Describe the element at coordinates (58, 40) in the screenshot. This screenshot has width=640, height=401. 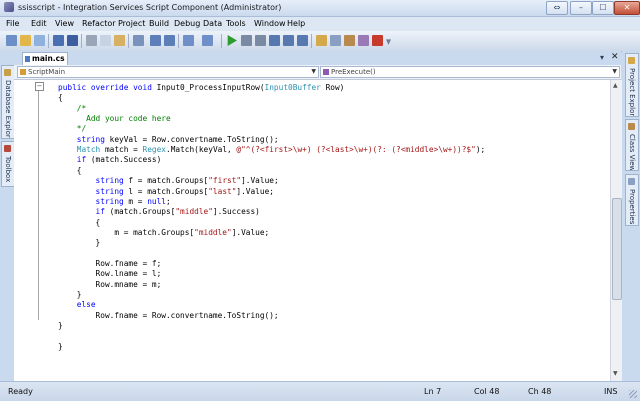
I see `save-icon` at that location.